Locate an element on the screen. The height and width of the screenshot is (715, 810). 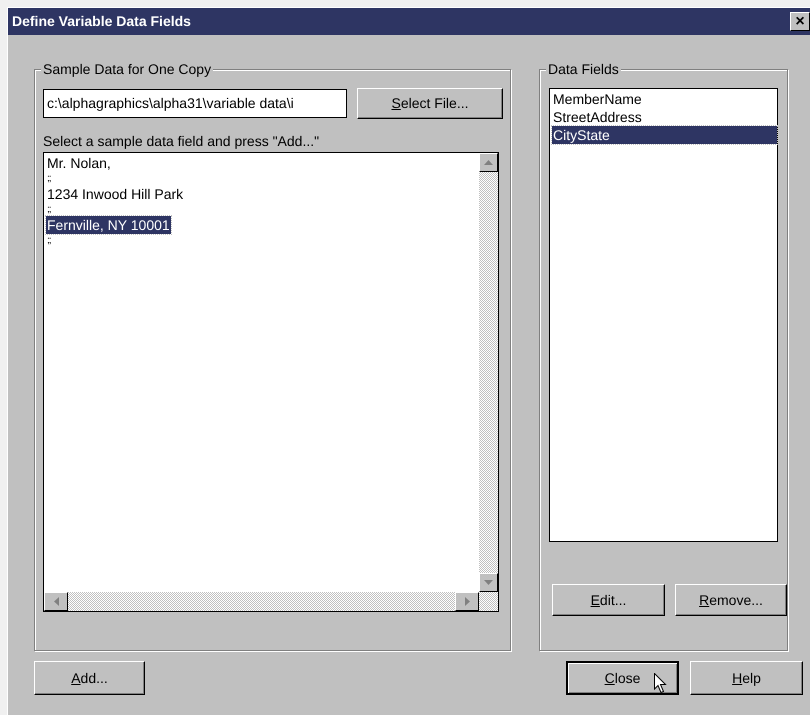
left-arrow-icon is located at coordinates (56, 601).